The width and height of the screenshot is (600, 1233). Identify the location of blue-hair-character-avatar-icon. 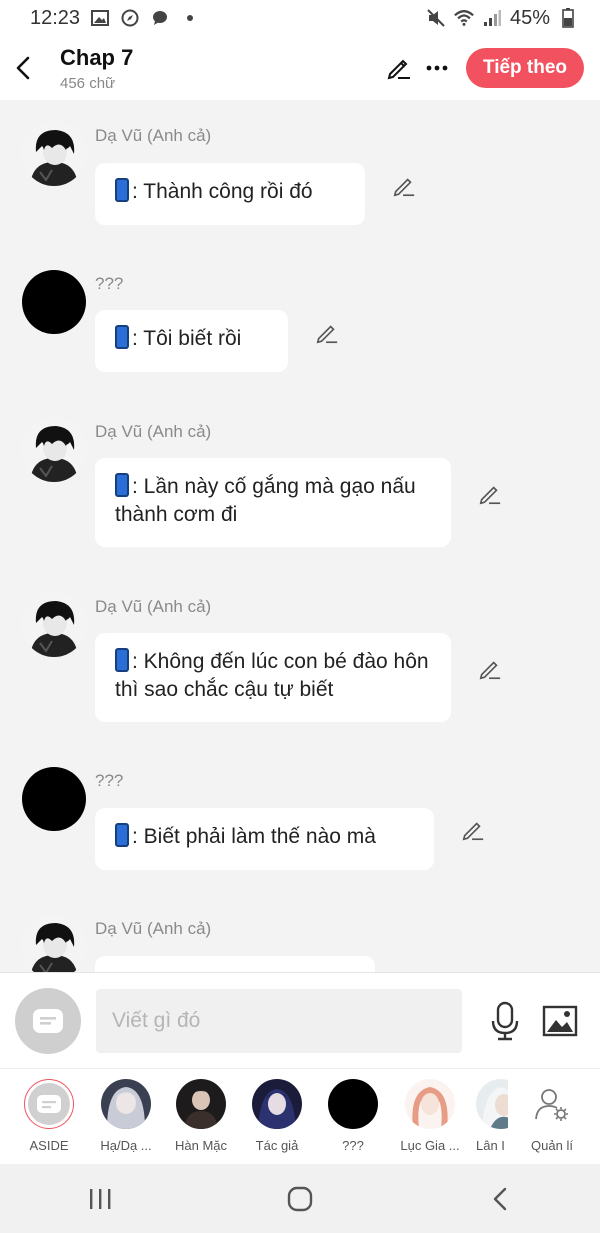
(277, 1104).